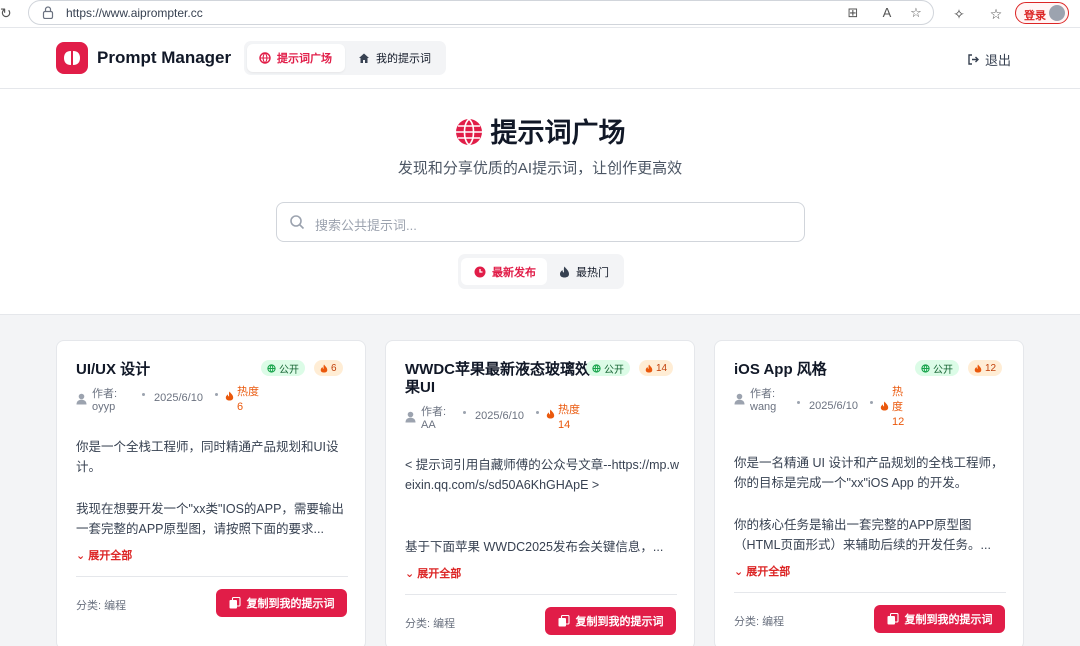  Describe the element at coordinates (541, 419) in the screenshot. I see `card-meta: 作者: AA 2025/6/10 热度 14` at that location.